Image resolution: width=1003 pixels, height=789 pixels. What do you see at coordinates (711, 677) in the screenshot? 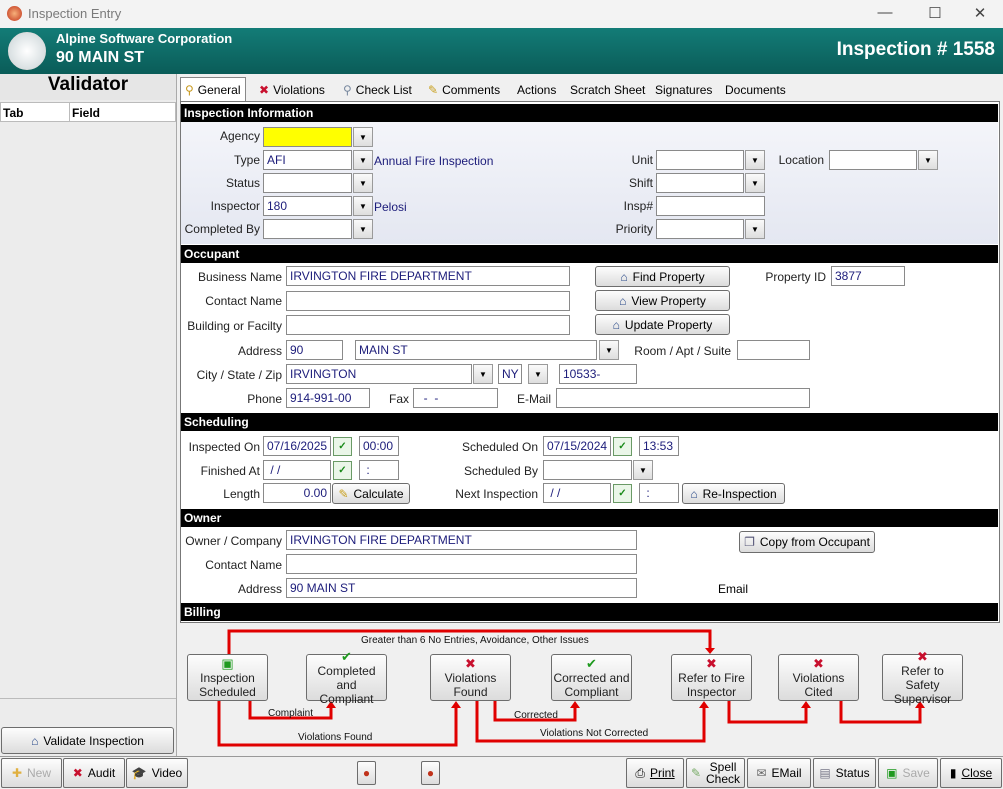
I see `workflow-refer-fire-inspector: ✖ Refer to Fire Inspector` at bounding box center [711, 677].